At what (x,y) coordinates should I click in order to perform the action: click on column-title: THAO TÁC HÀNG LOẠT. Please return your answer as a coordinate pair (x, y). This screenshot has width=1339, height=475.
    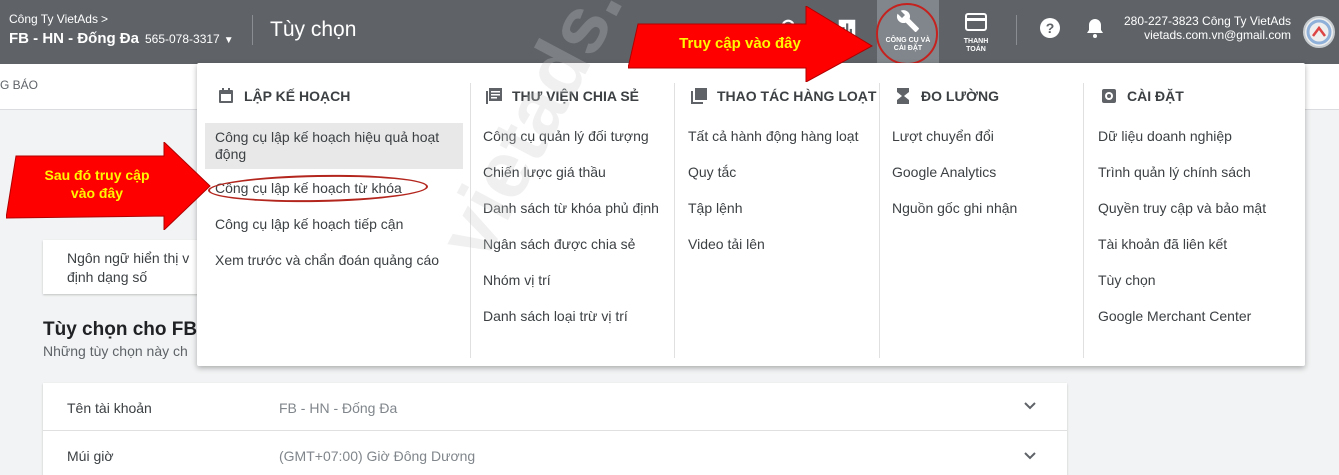
    Looking at the image, I should click on (797, 96).